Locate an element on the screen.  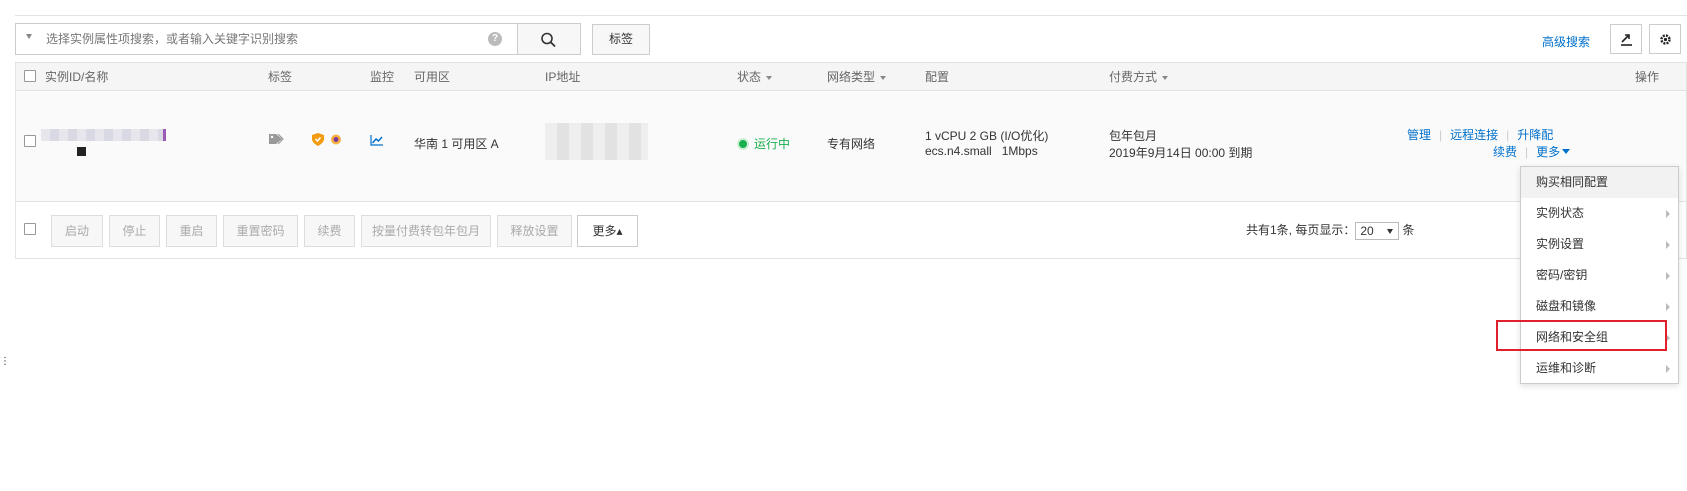
top-divider is located at coordinates (851, 15).